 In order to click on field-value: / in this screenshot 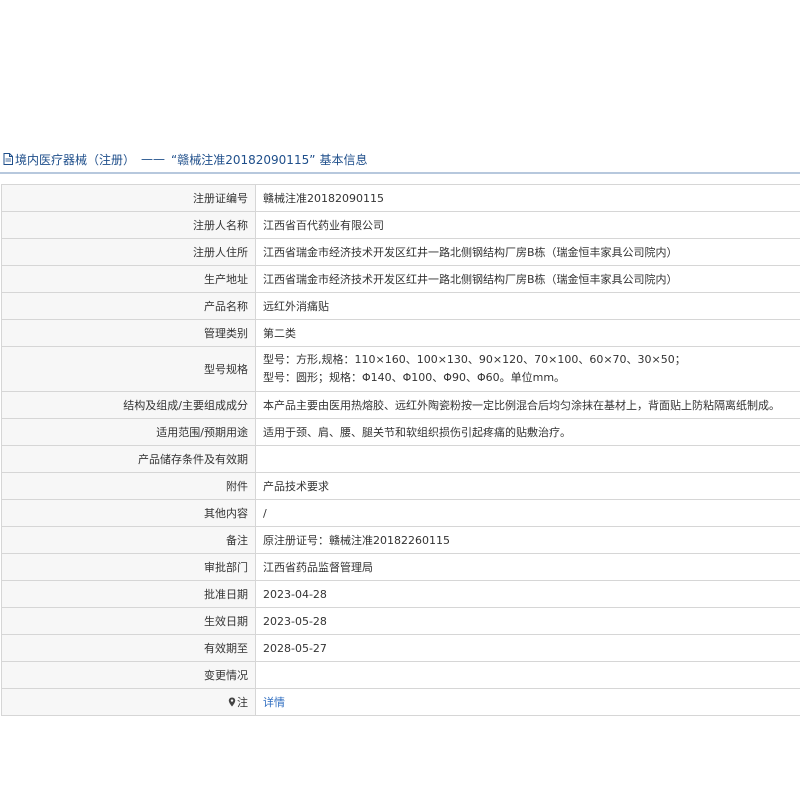, I will do `click(527, 513)`.